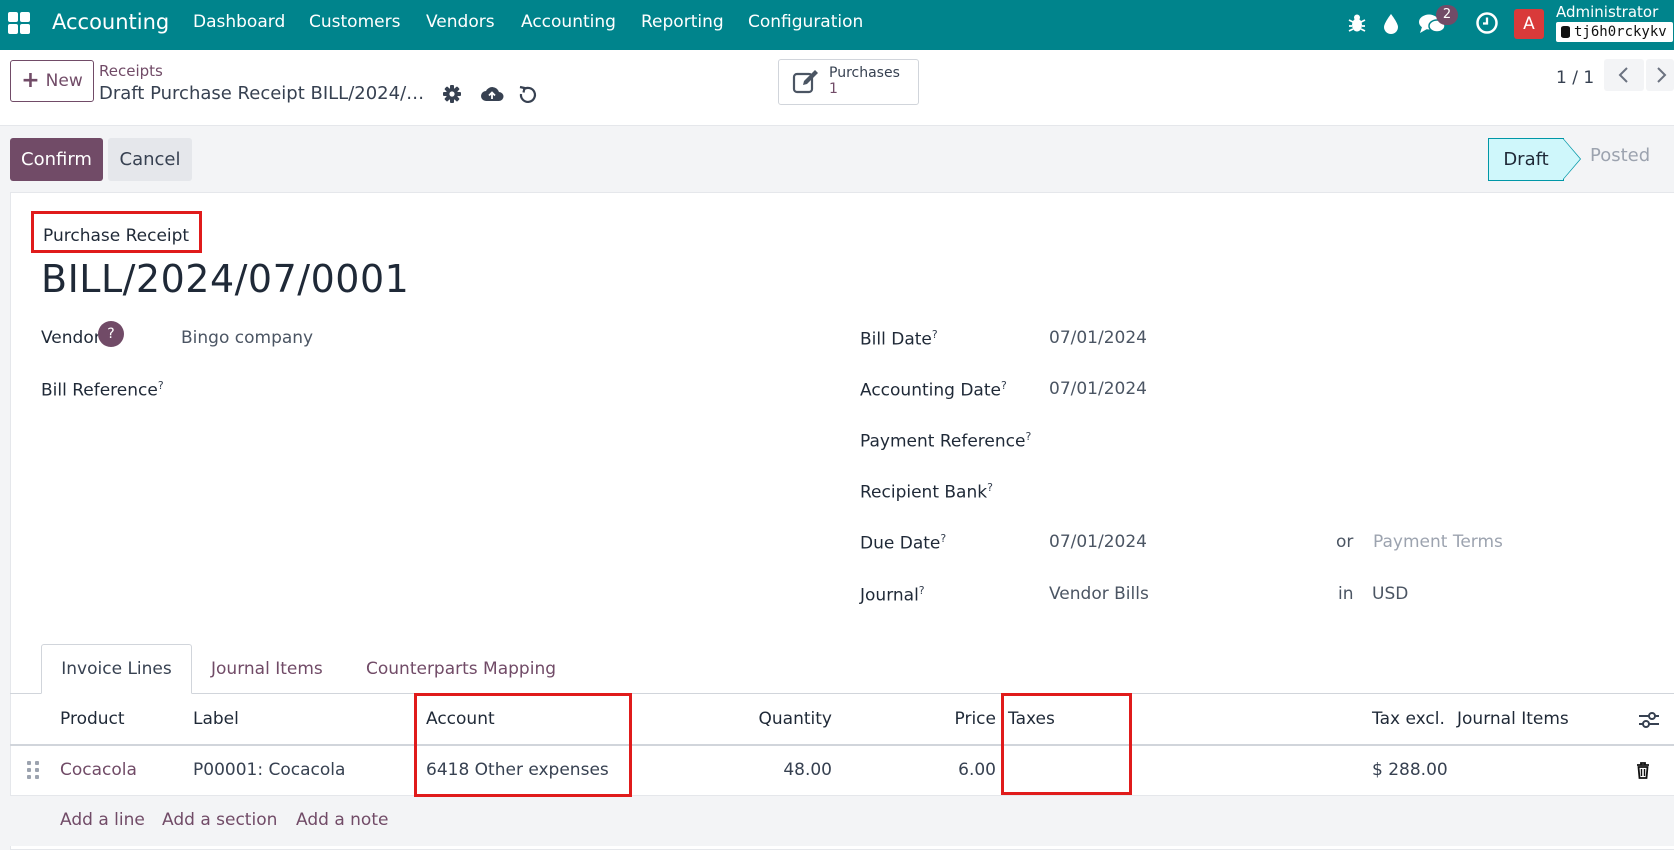 This screenshot has height=850, width=1674. I want to click on journal-field: Vendor Bills, so click(1099, 594).